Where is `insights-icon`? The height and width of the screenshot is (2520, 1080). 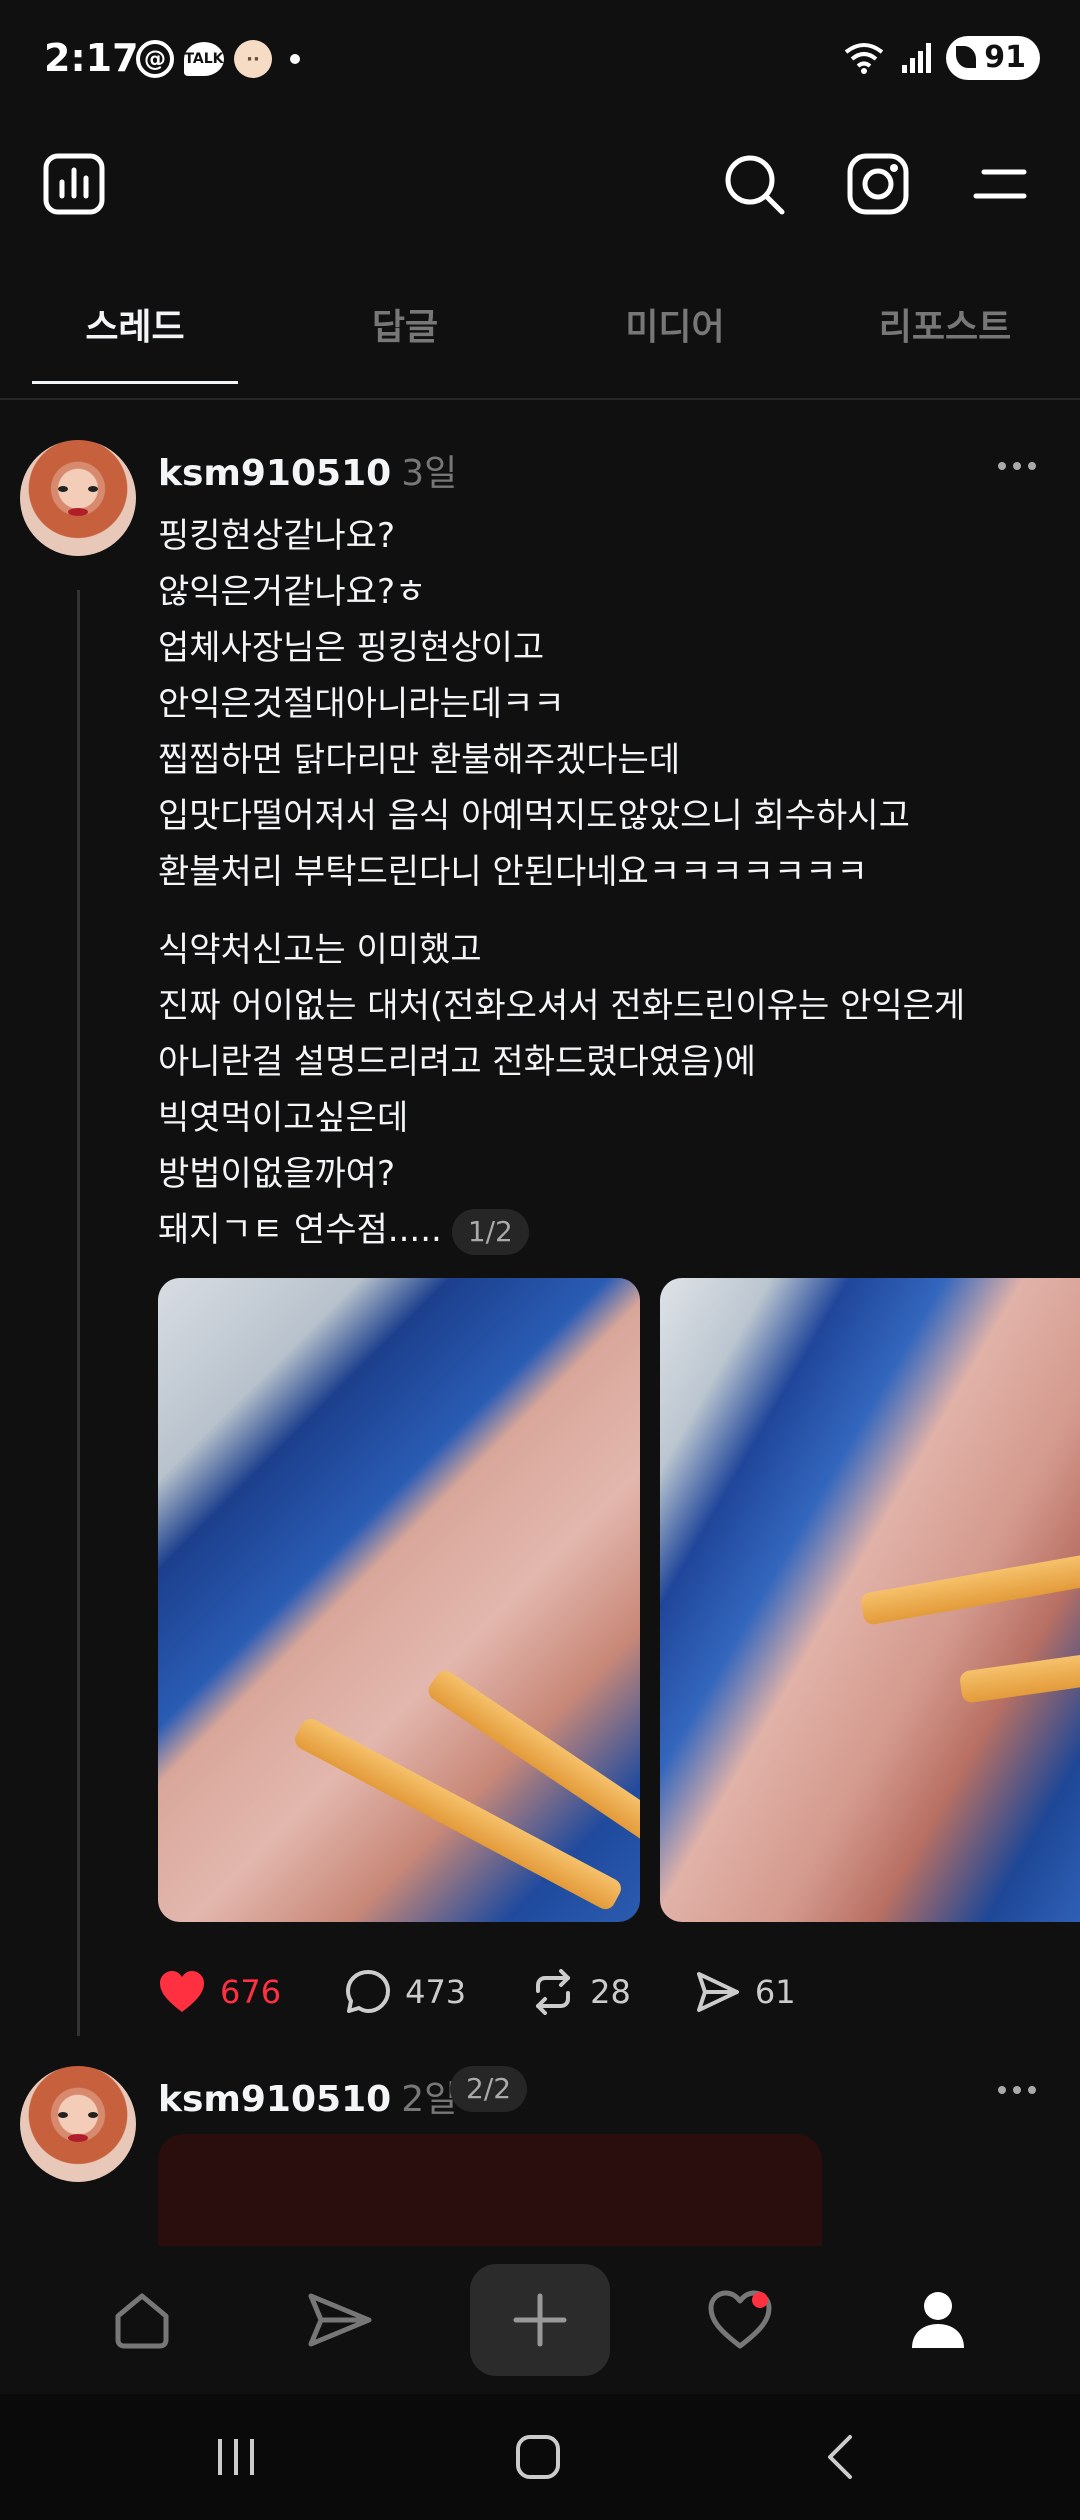 insights-icon is located at coordinates (74, 184).